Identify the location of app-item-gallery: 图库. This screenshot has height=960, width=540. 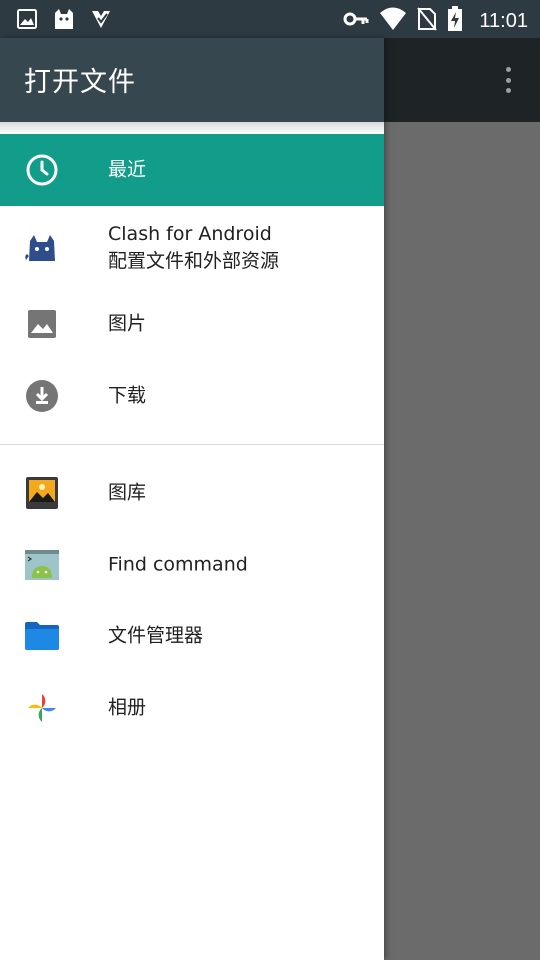
(192, 493).